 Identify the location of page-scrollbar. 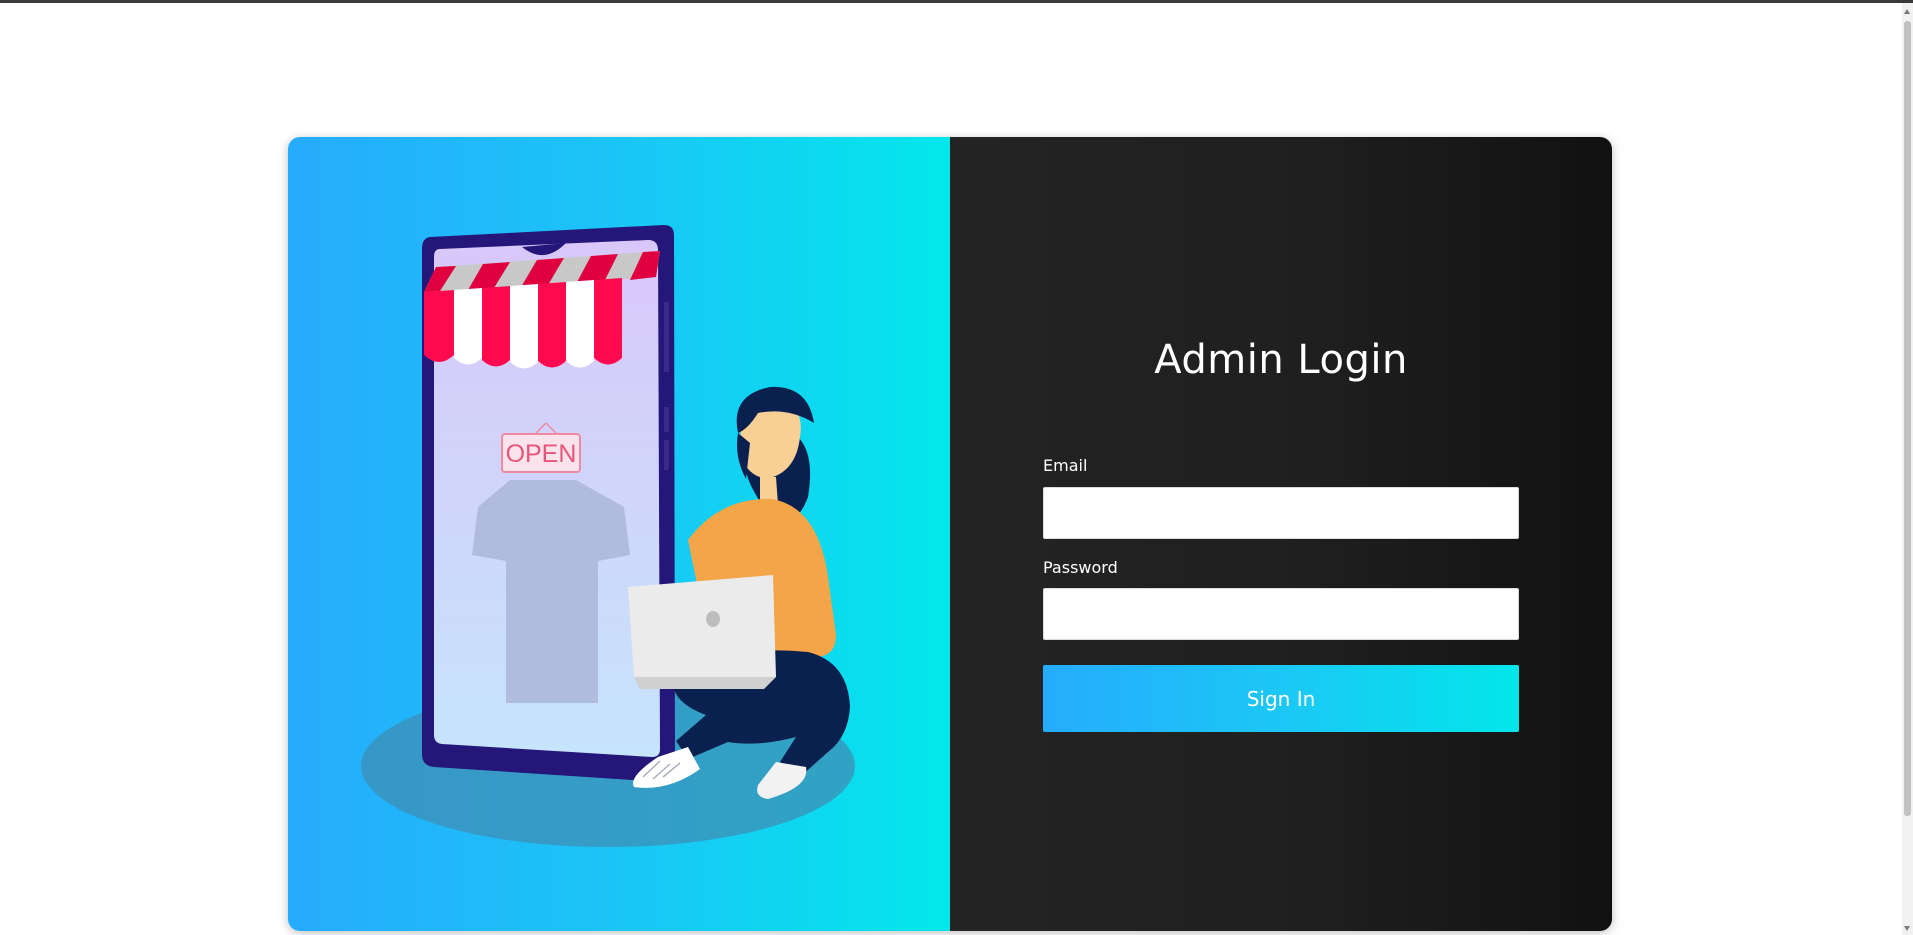
(1907, 469).